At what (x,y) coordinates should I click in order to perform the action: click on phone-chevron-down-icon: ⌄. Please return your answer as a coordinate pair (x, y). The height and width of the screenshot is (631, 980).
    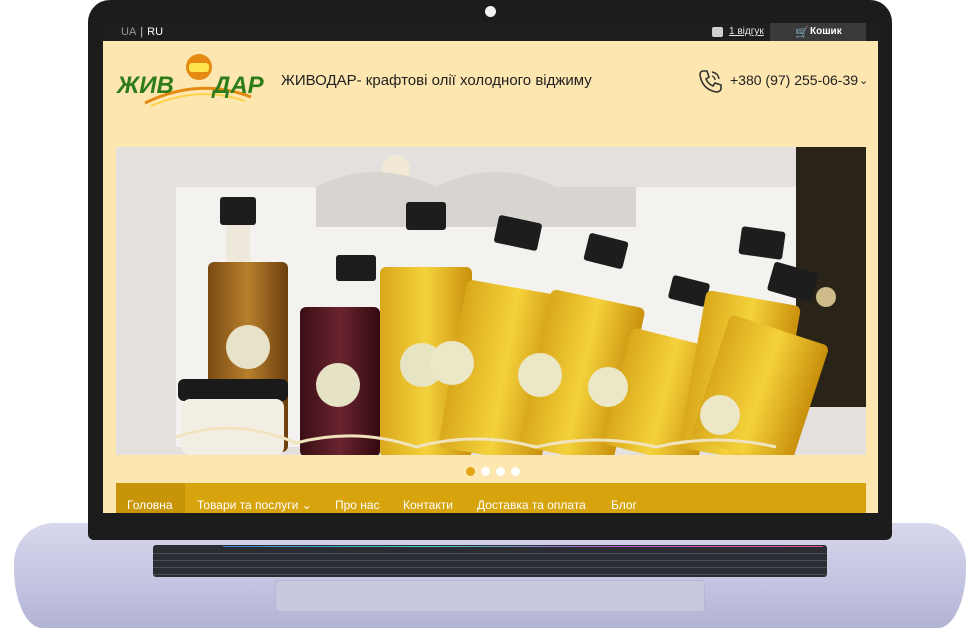
    Looking at the image, I should click on (863, 80).